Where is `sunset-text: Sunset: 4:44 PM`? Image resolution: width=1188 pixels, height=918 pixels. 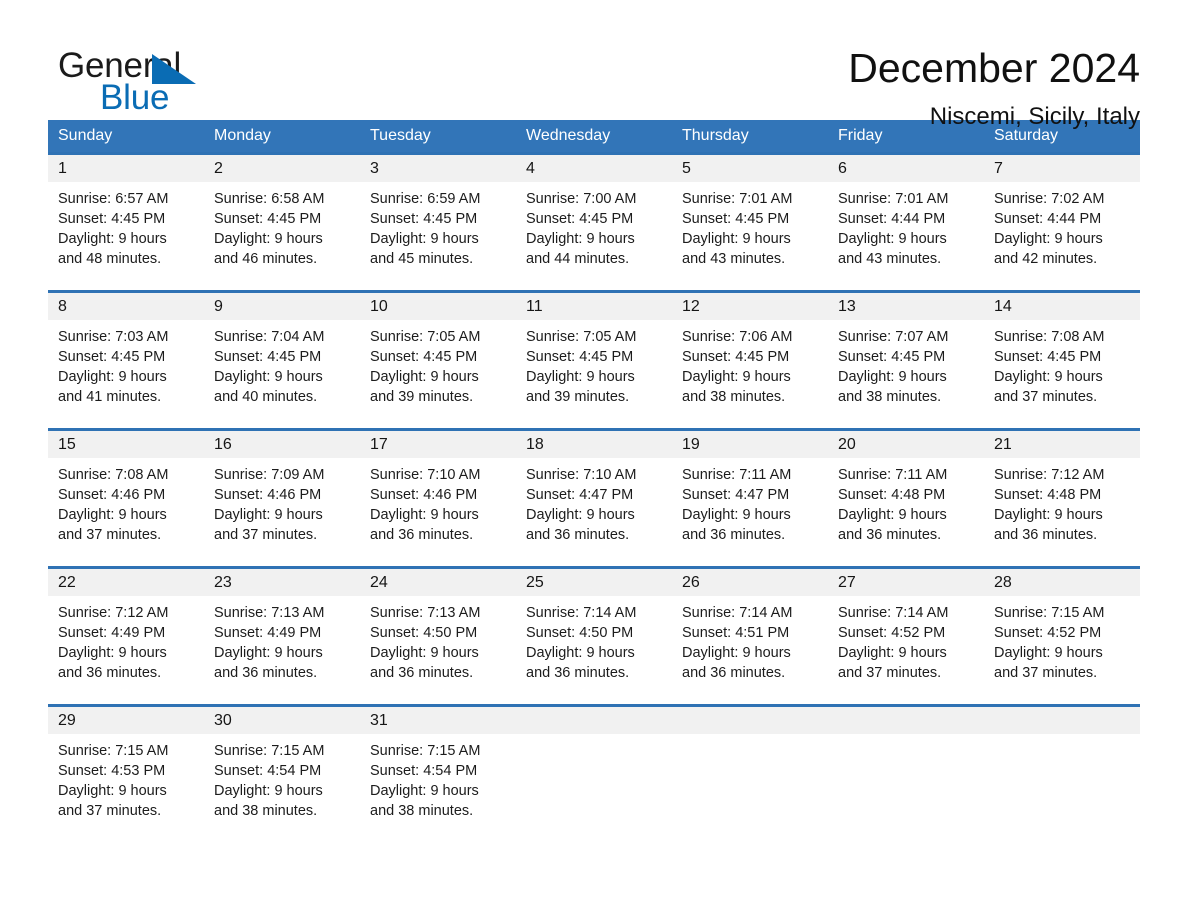 sunset-text: Sunset: 4:44 PM is located at coordinates (1048, 219).